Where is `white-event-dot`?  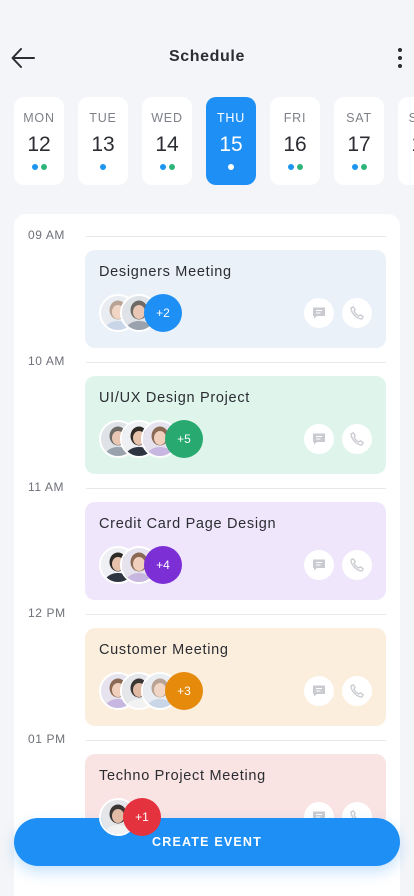 white-event-dot is located at coordinates (231, 167).